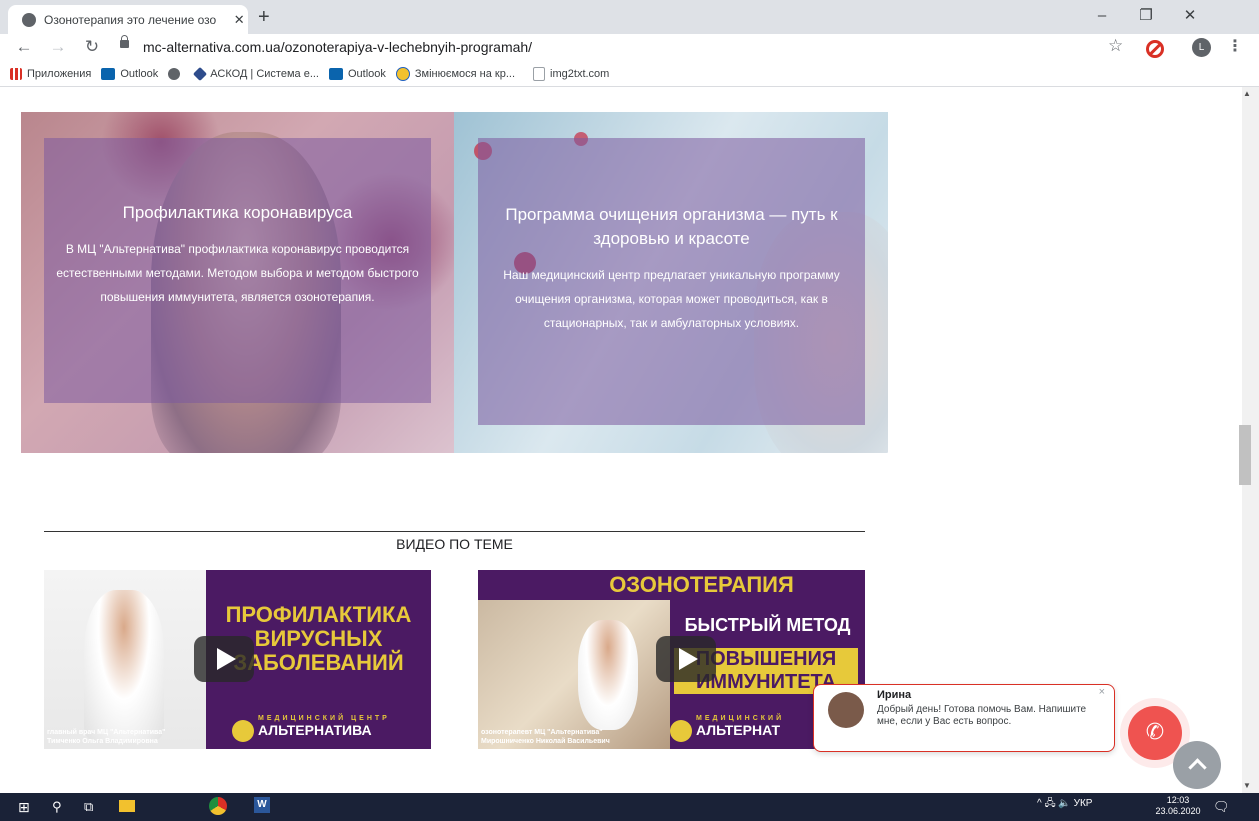 This screenshot has width=1259, height=821. Describe the element at coordinates (539, 74) in the screenshot. I see `document-icon` at that location.